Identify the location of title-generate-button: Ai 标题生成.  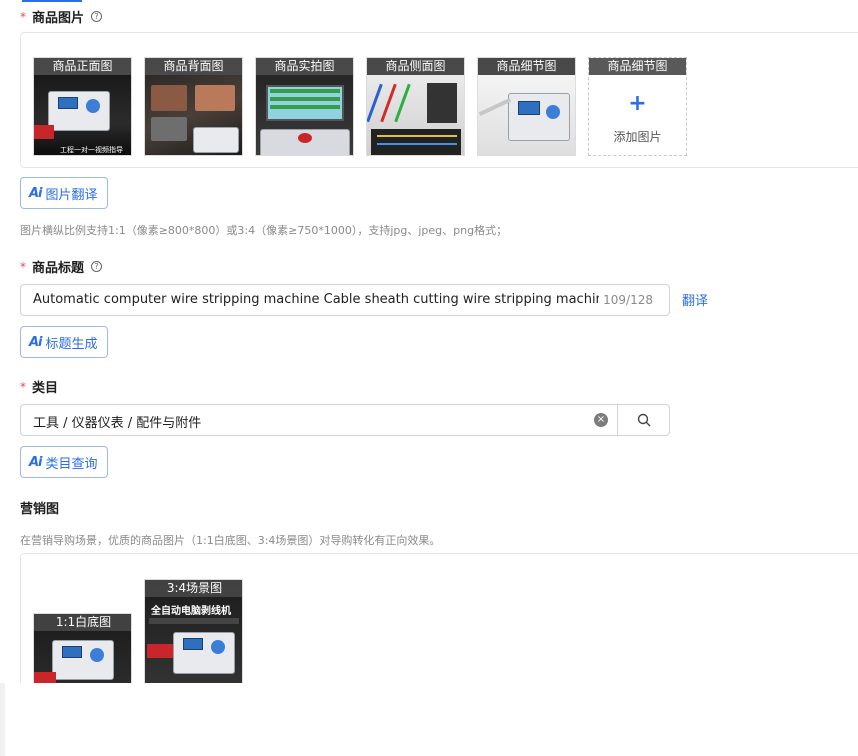
(64, 342).